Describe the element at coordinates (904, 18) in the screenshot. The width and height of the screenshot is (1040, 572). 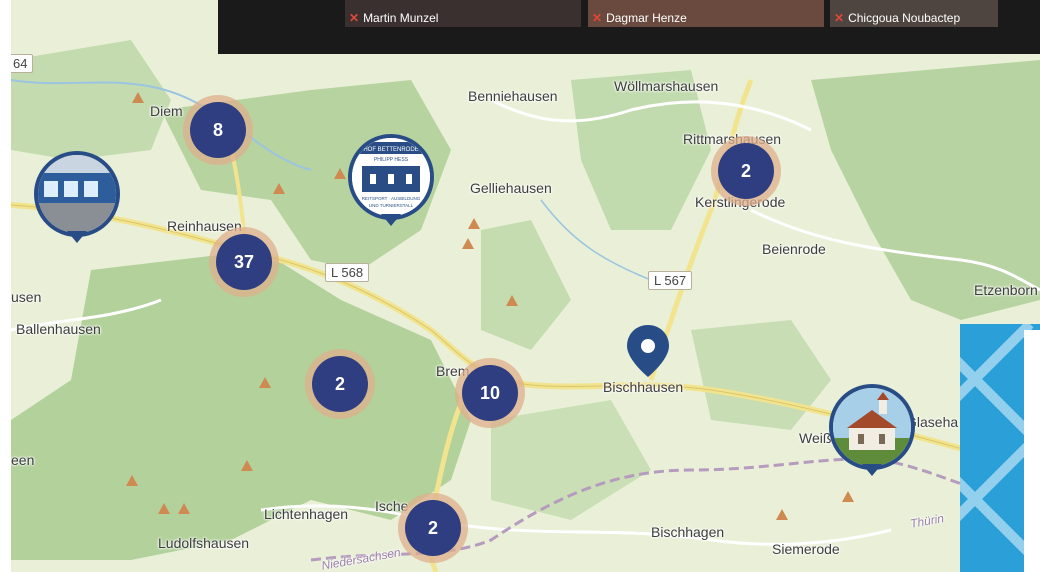
I see `participant-name: Chicgoua Noubactep` at that location.